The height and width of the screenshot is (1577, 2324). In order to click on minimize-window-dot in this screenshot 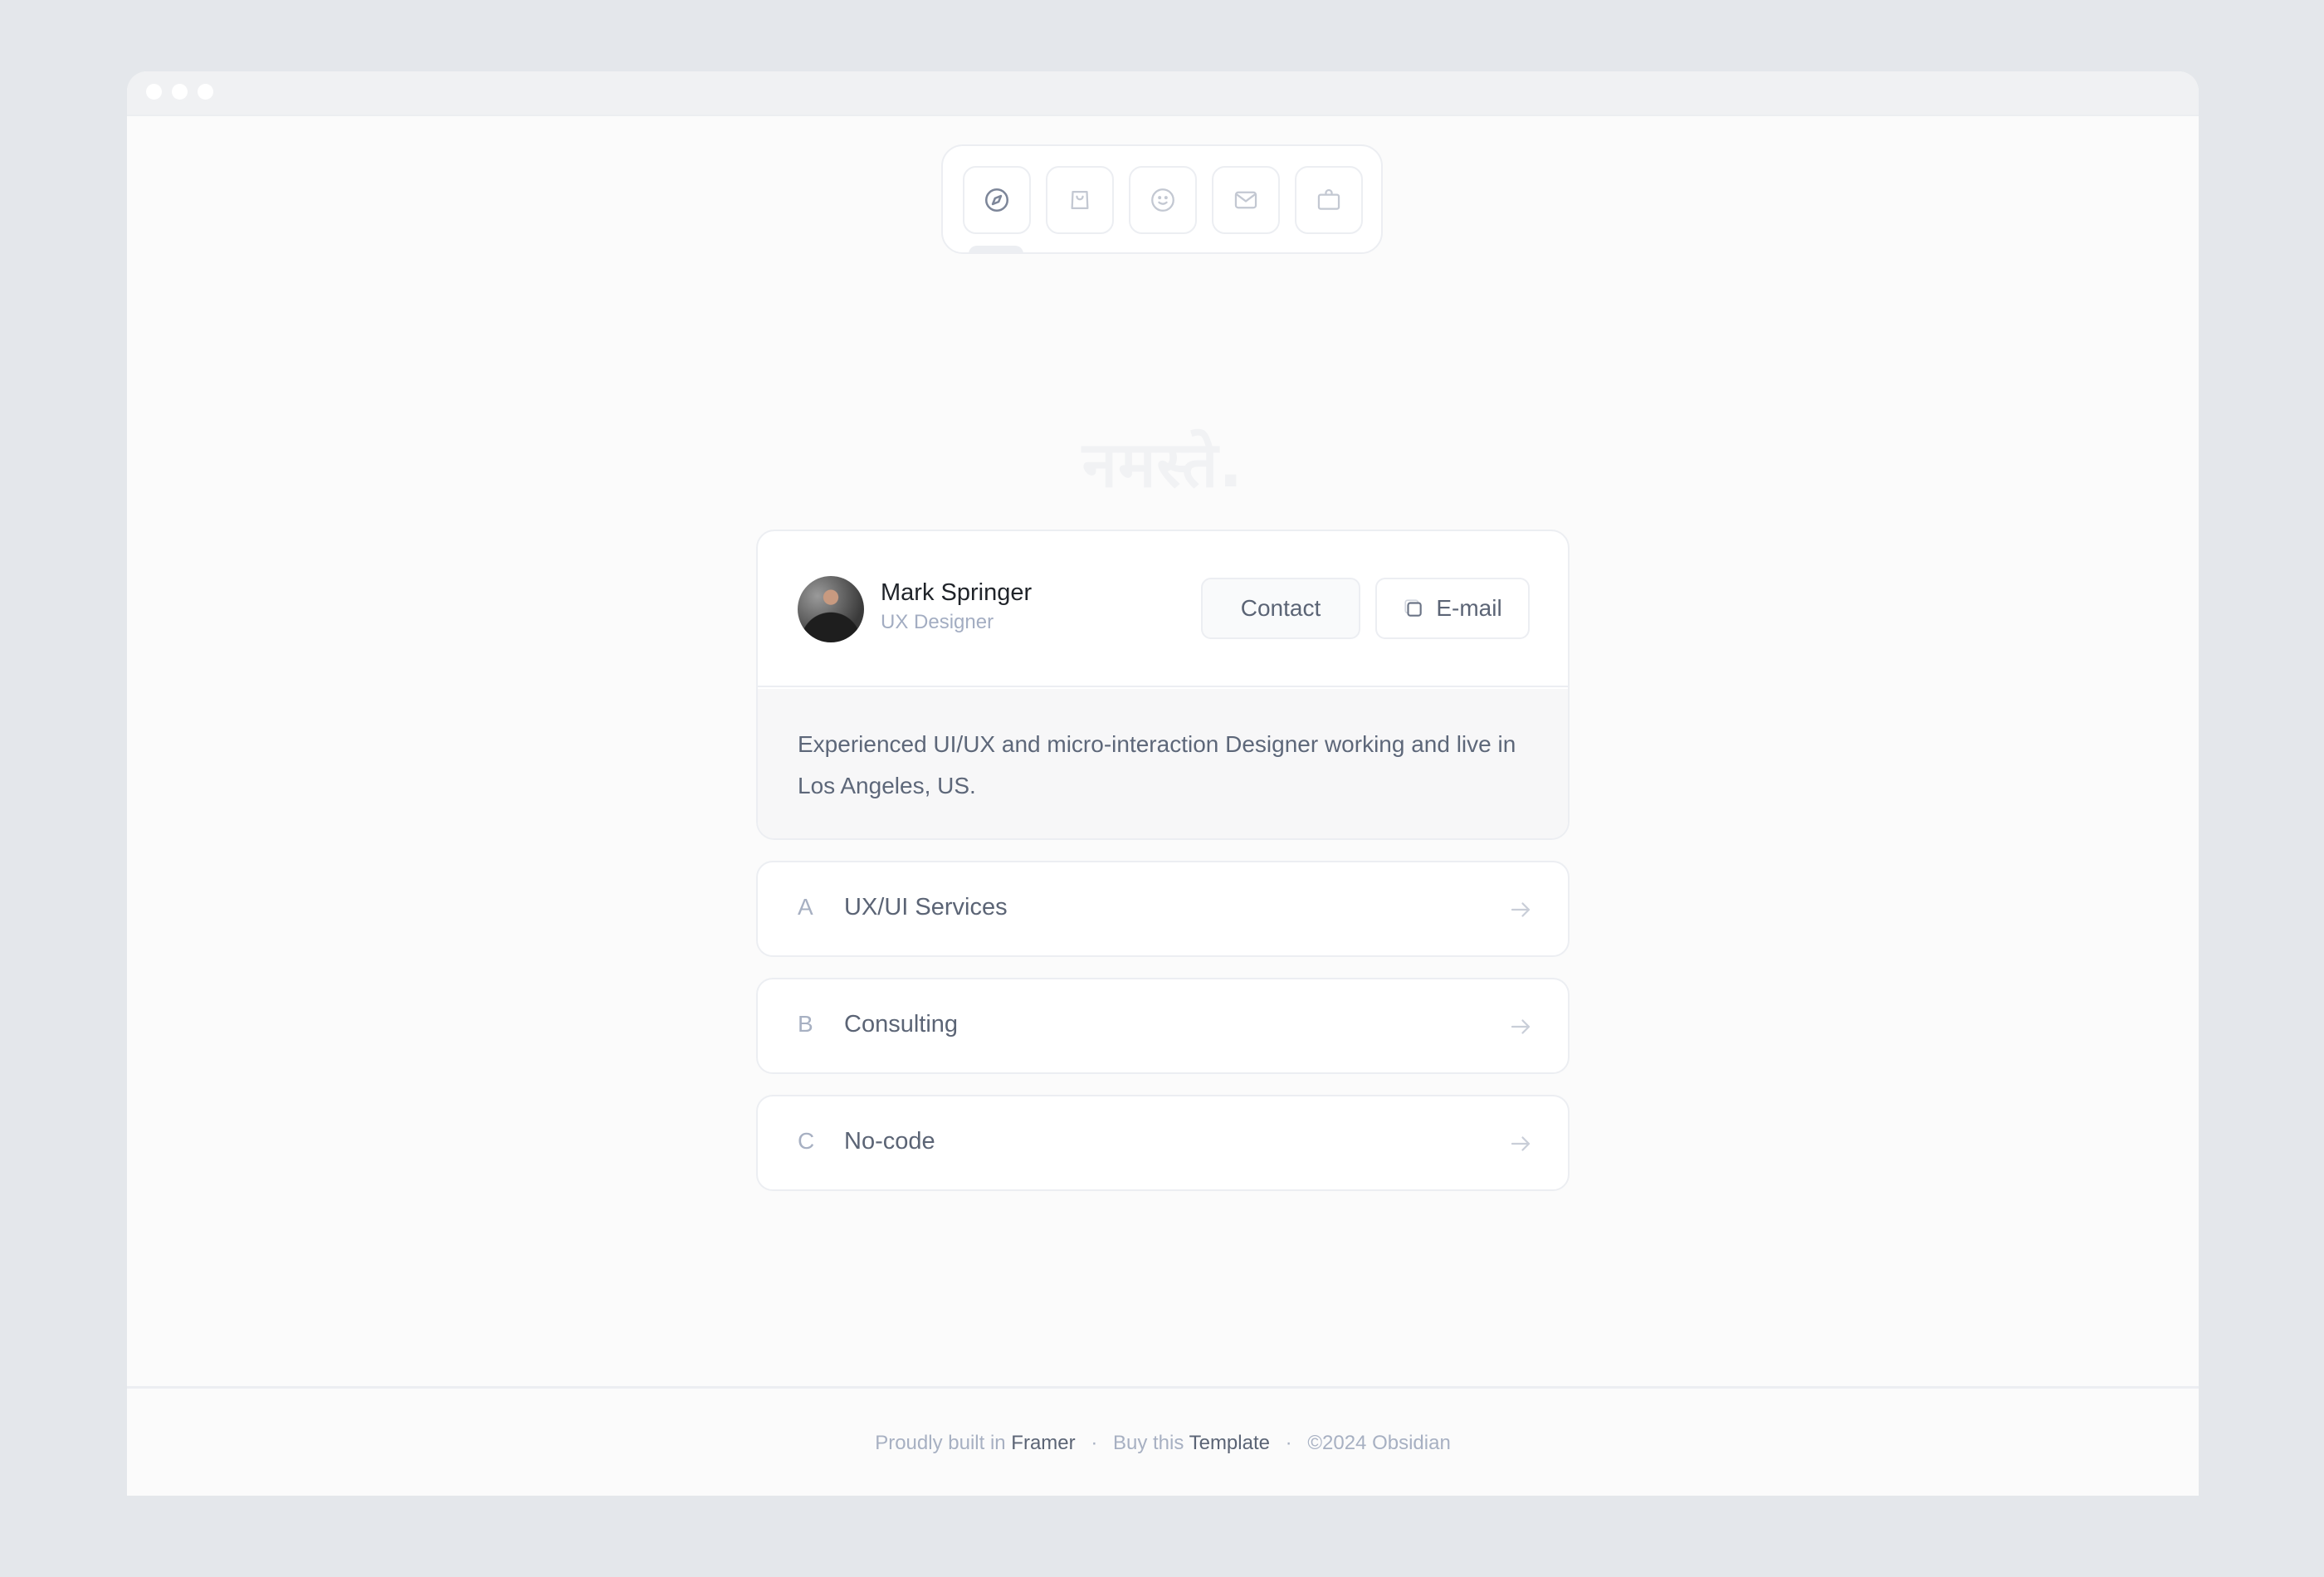, I will do `click(180, 92)`.